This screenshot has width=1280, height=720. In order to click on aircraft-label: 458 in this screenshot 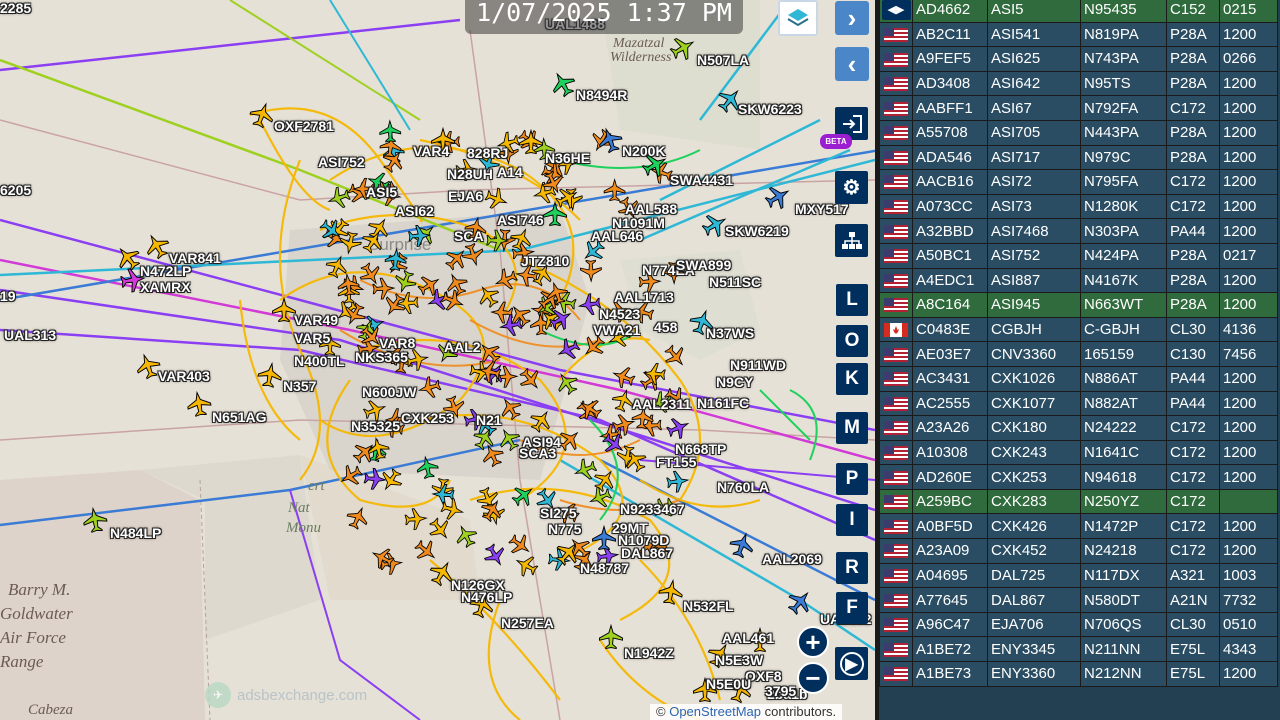, I will do `click(665, 327)`.